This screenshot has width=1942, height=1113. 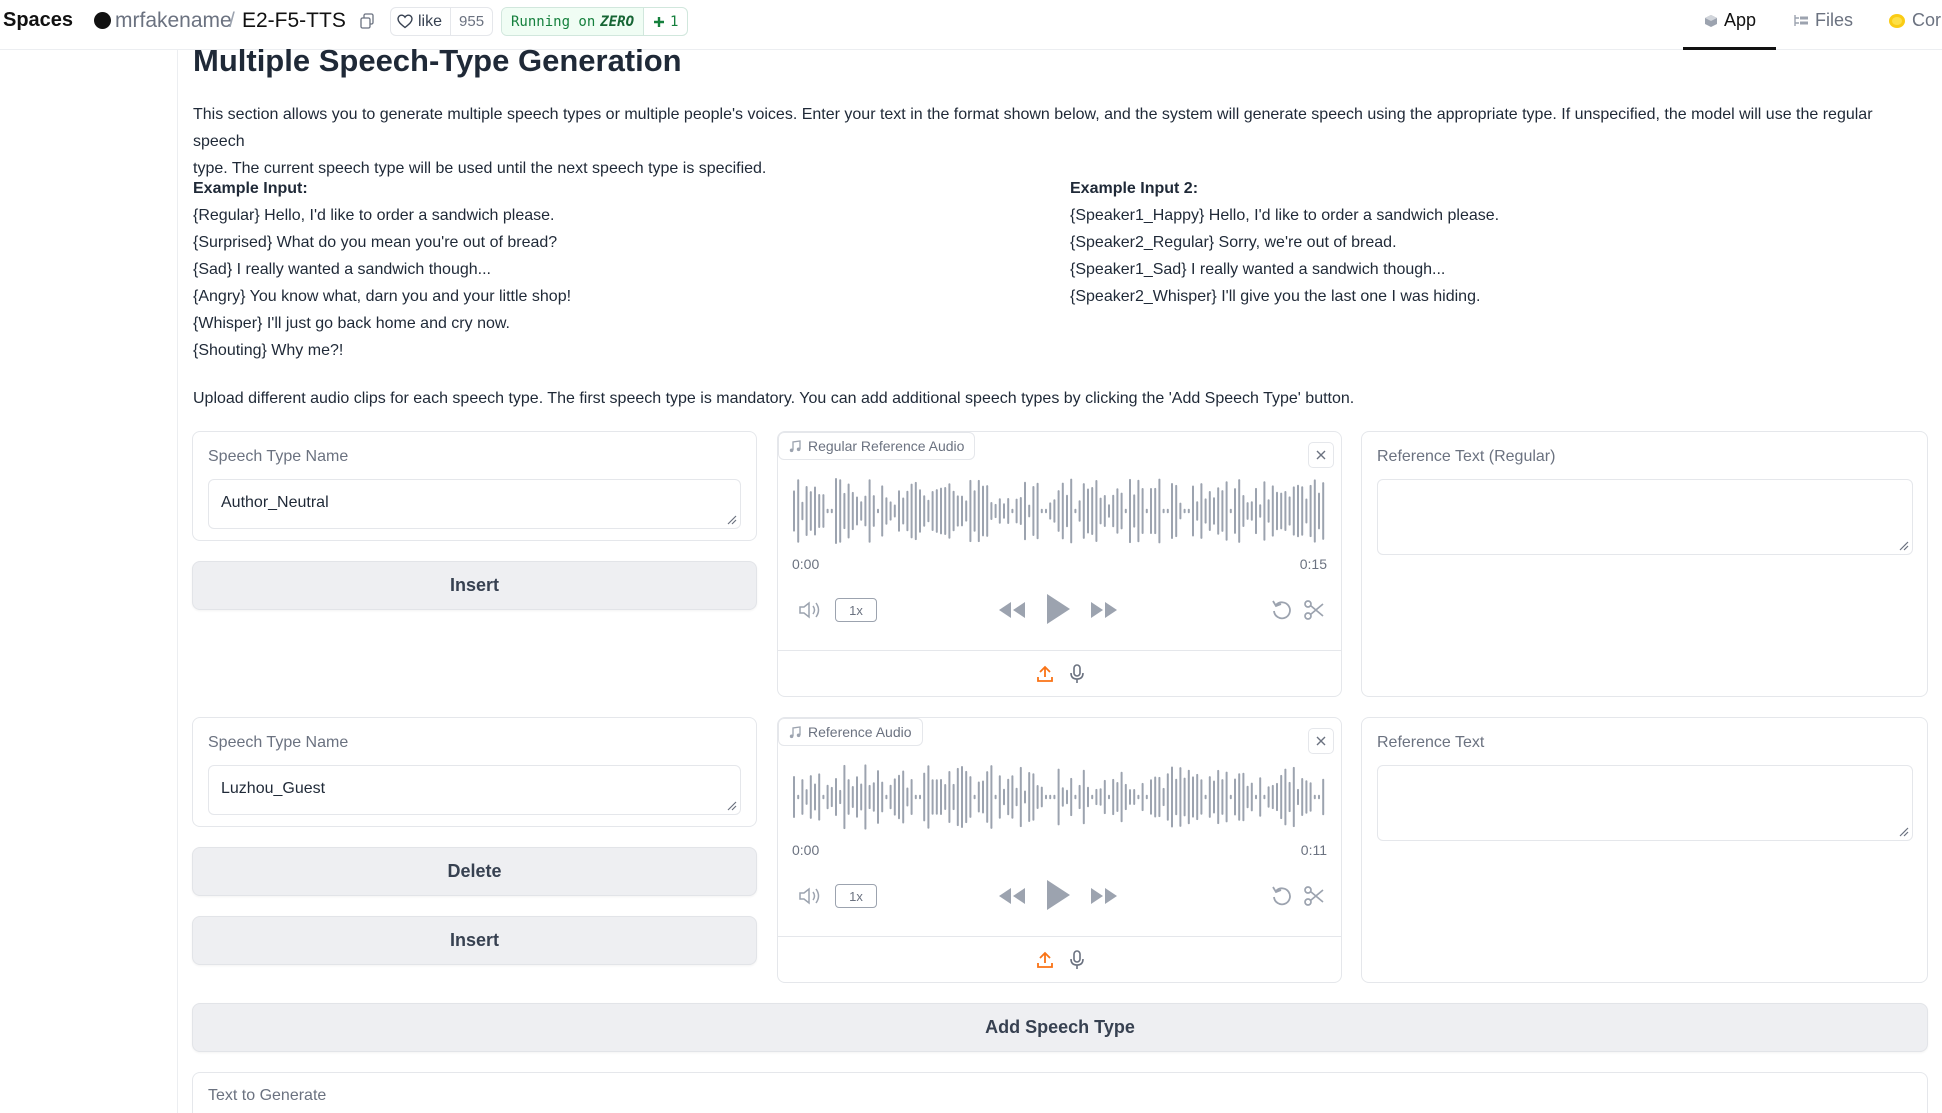 What do you see at coordinates (294, 21) in the screenshot?
I see `repo-name-link: E2-F5-TTS` at bounding box center [294, 21].